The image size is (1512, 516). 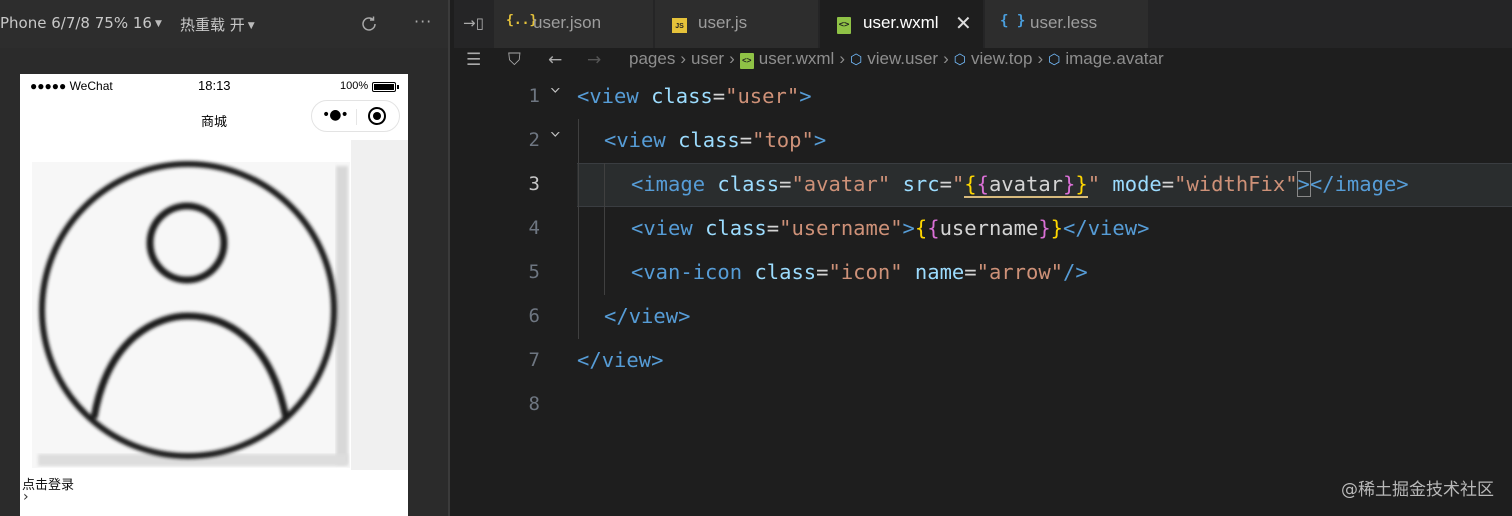 What do you see at coordinates (534, 316) in the screenshot?
I see `line-number: 6` at bounding box center [534, 316].